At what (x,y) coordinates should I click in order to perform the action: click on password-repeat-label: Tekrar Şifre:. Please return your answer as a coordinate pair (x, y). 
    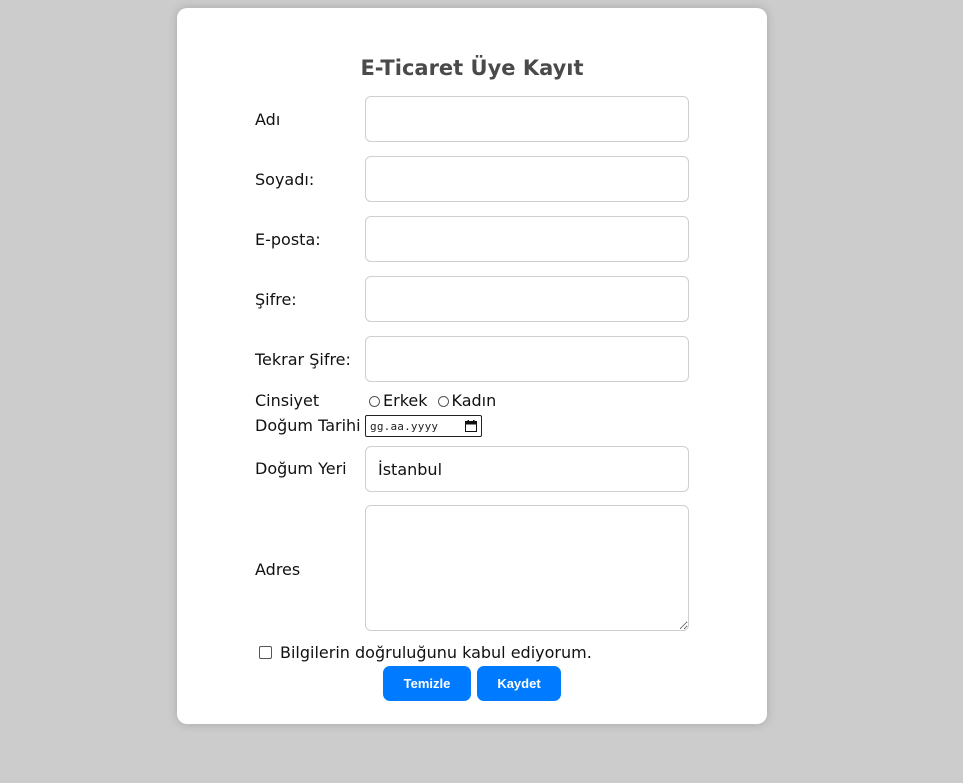
    Looking at the image, I should click on (303, 359).